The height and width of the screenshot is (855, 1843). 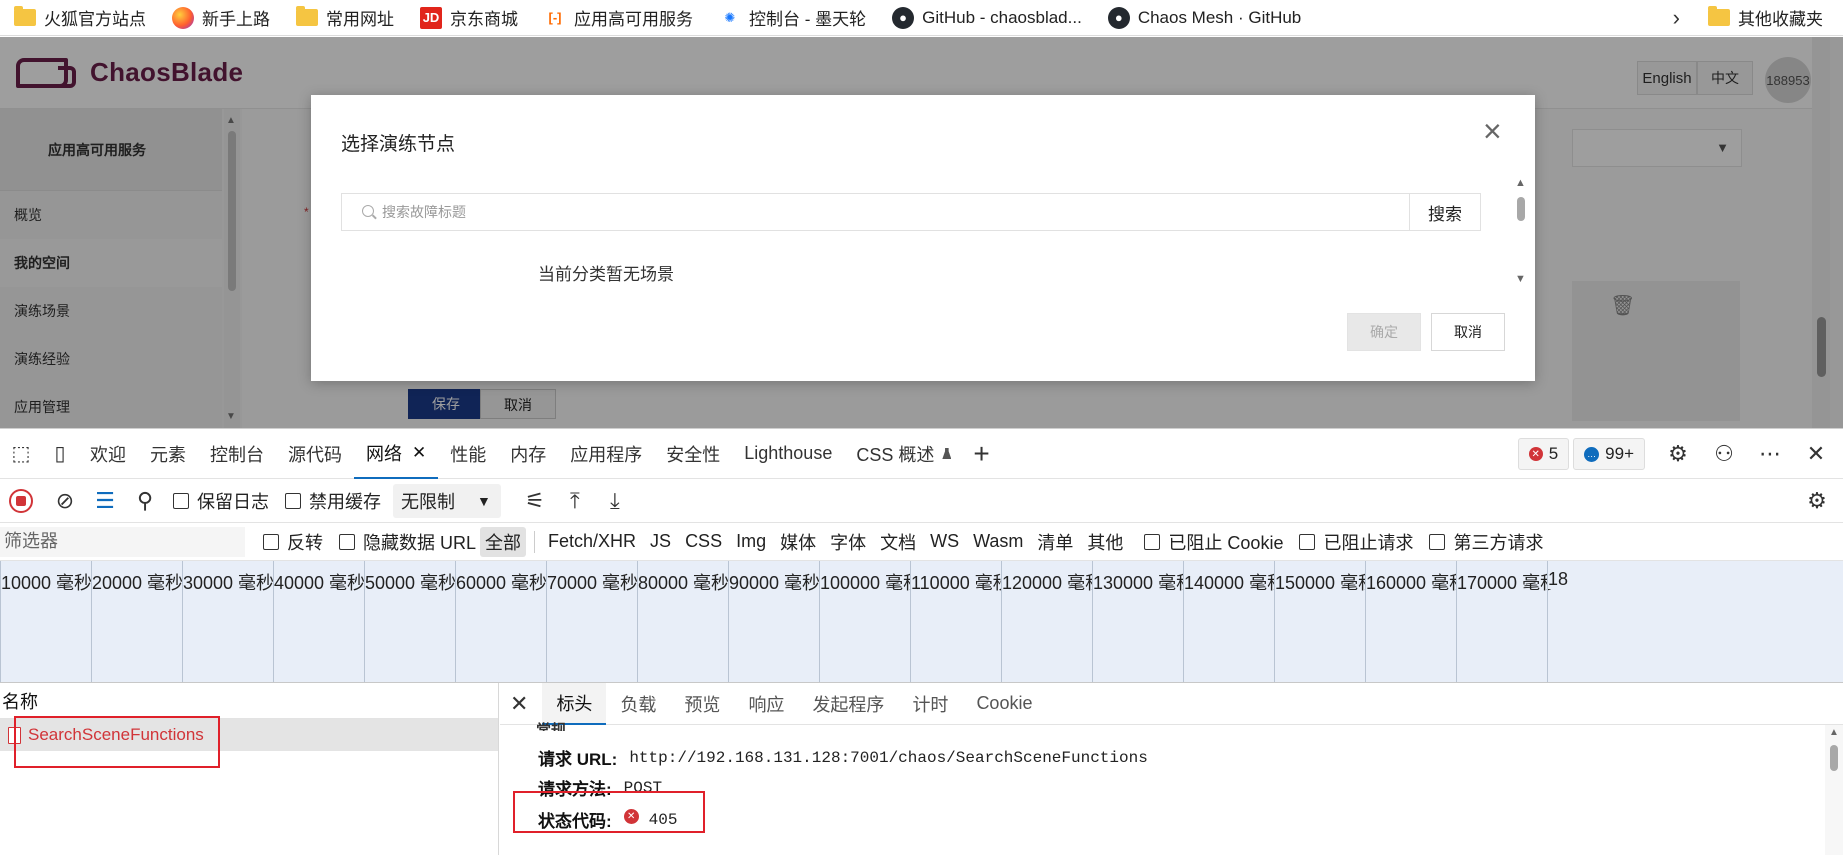 What do you see at coordinates (1770, 454) in the screenshot?
I see `more-options-icon: ⋯` at bounding box center [1770, 454].